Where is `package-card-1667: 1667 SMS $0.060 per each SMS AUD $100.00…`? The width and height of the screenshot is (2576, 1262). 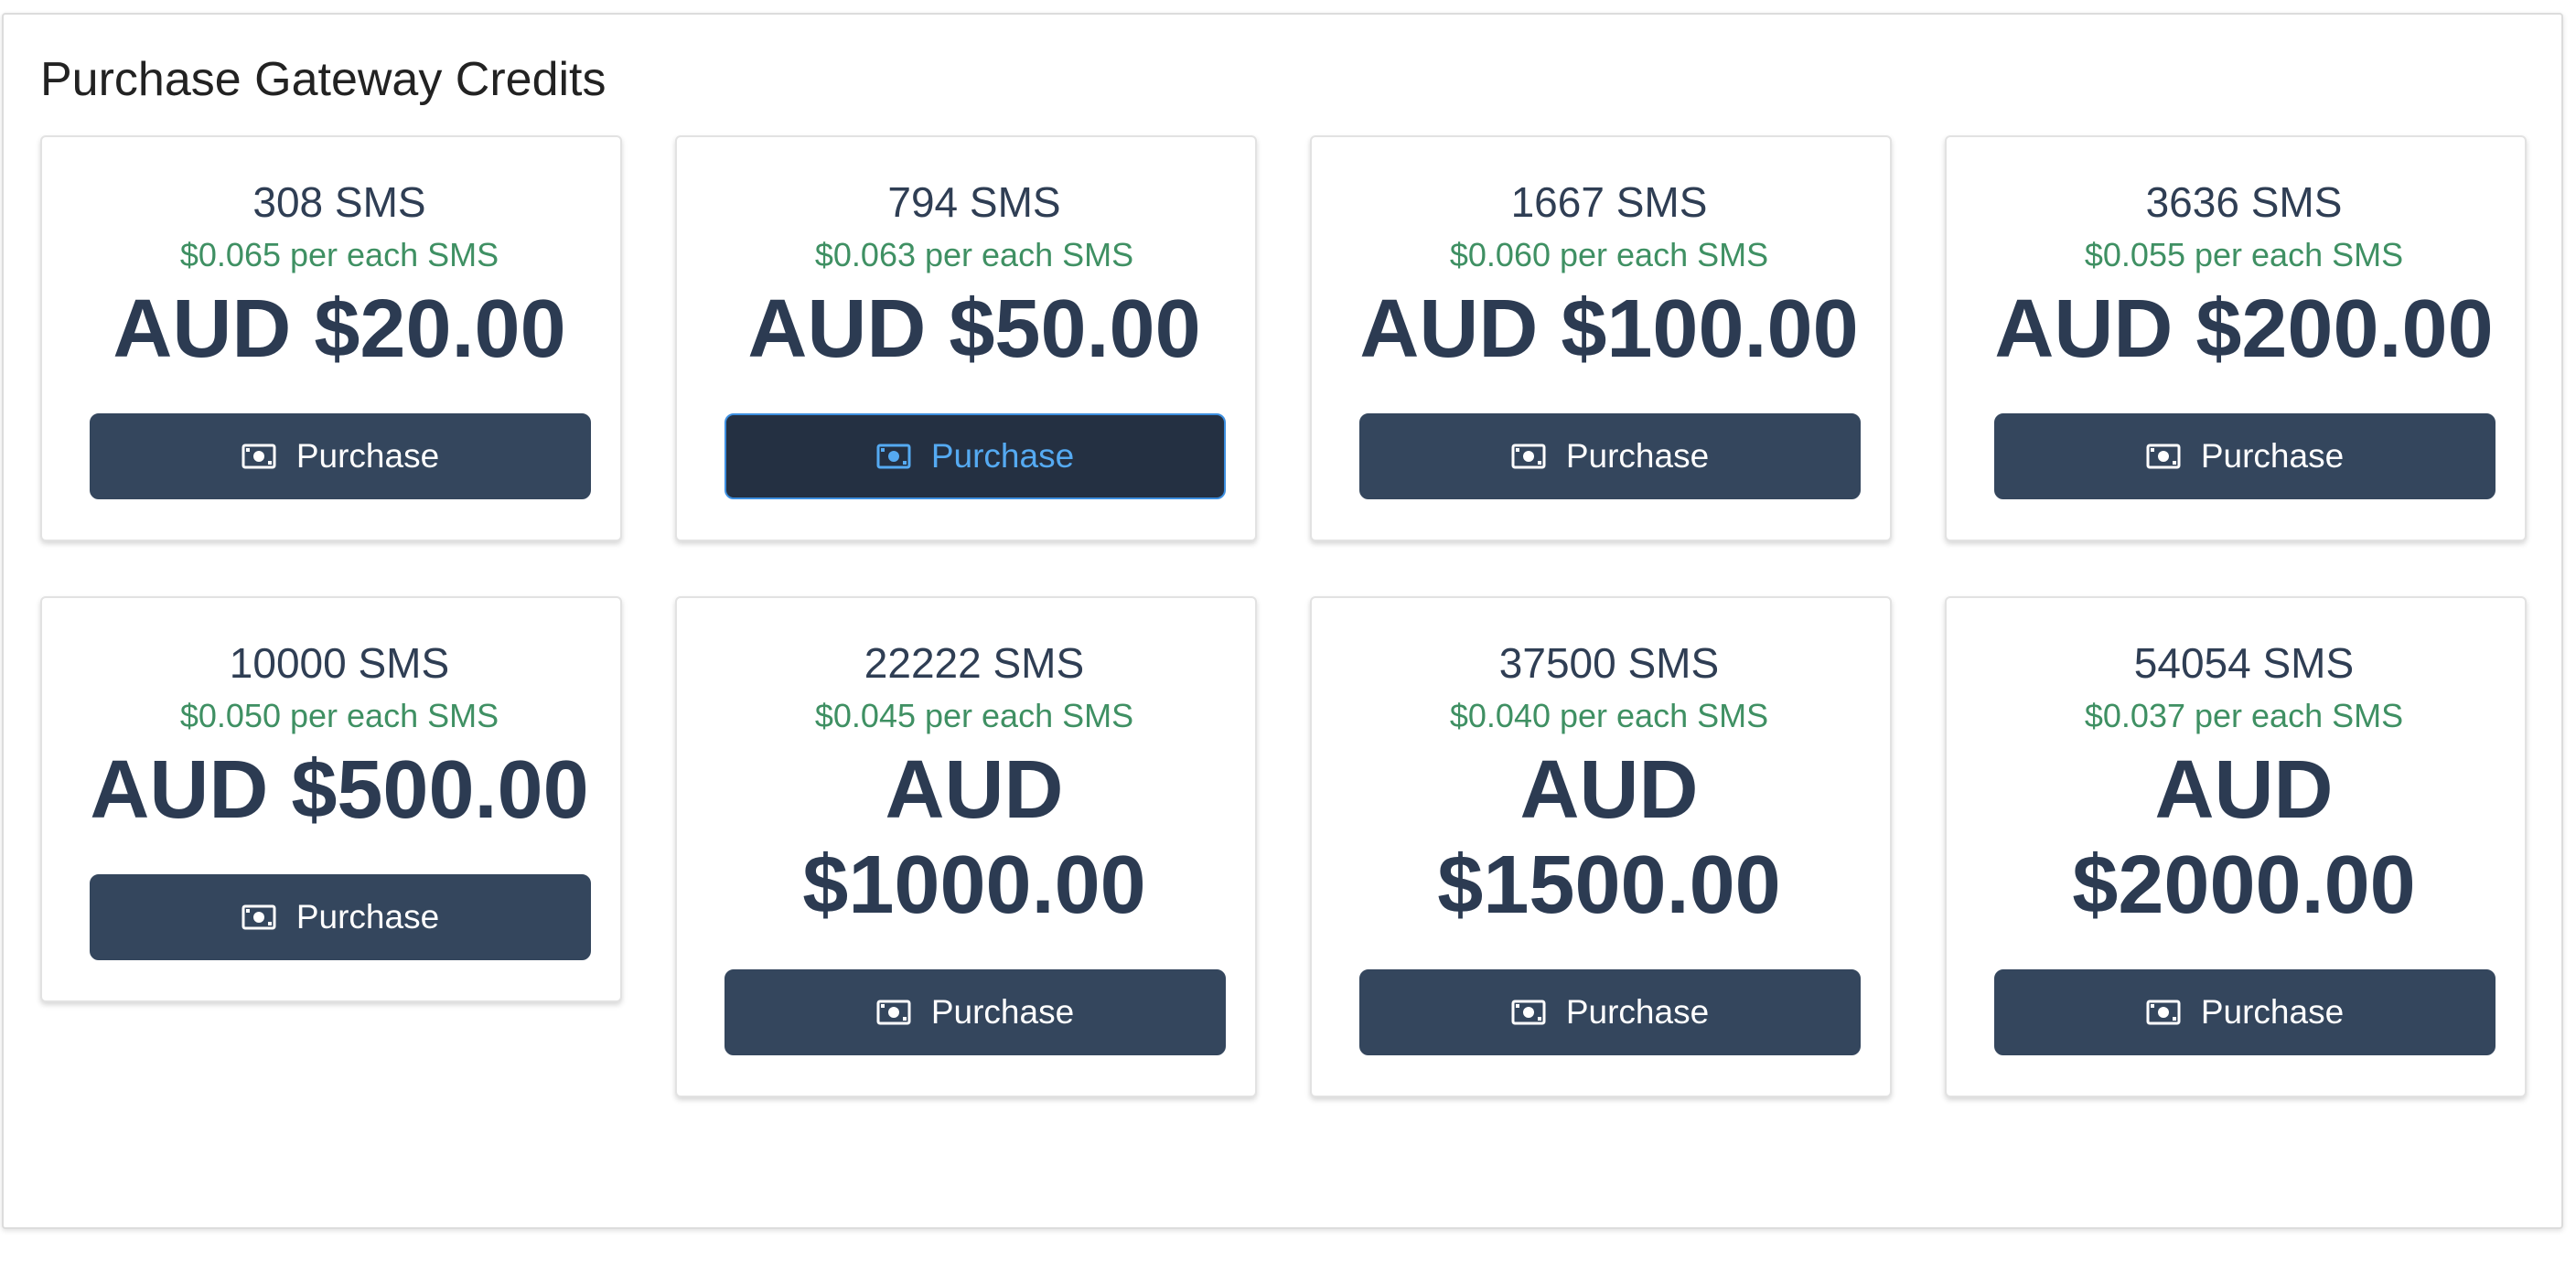 package-card-1667: 1667 SMS $0.060 per each SMS AUD $100.00… is located at coordinates (1601, 338).